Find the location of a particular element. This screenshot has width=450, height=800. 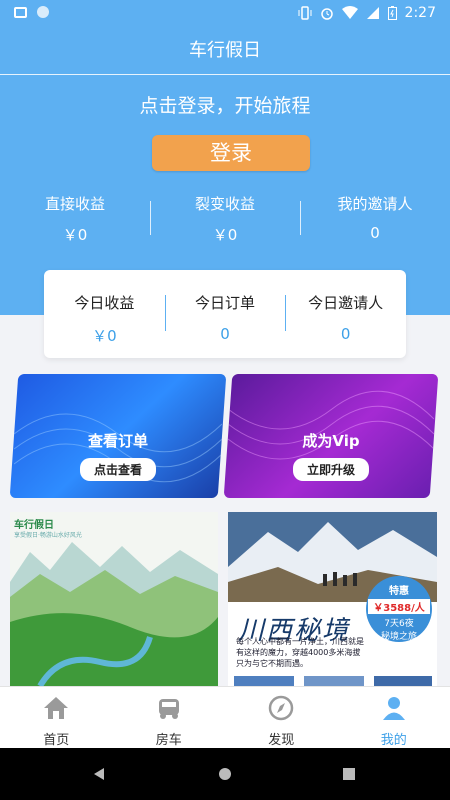

today-orders: 今日订单 0 is located at coordinates (225, 314).